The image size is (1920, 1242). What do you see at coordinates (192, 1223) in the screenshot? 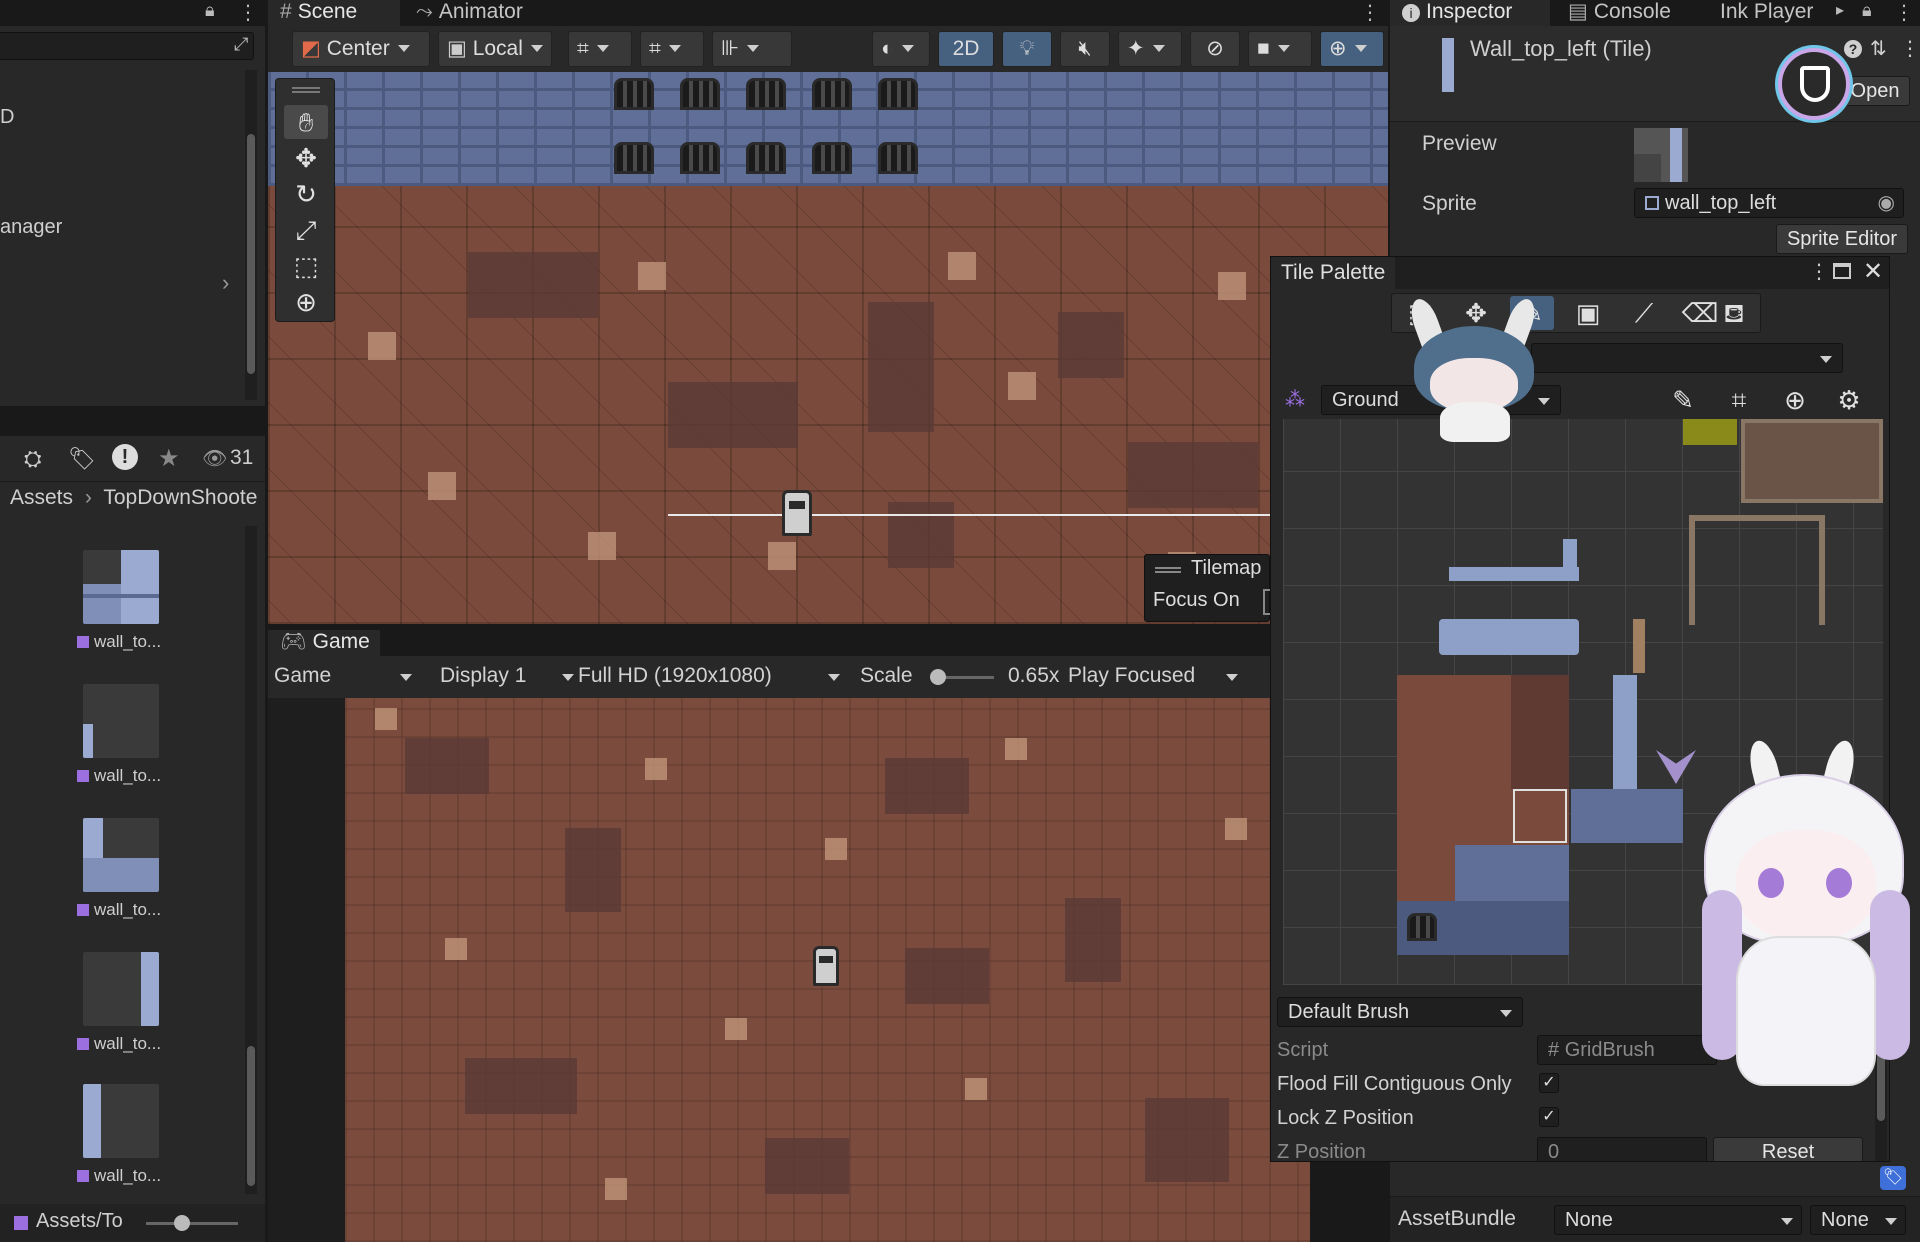
I see `thumbnail-size-slider` at bounding box center [192, 1223].